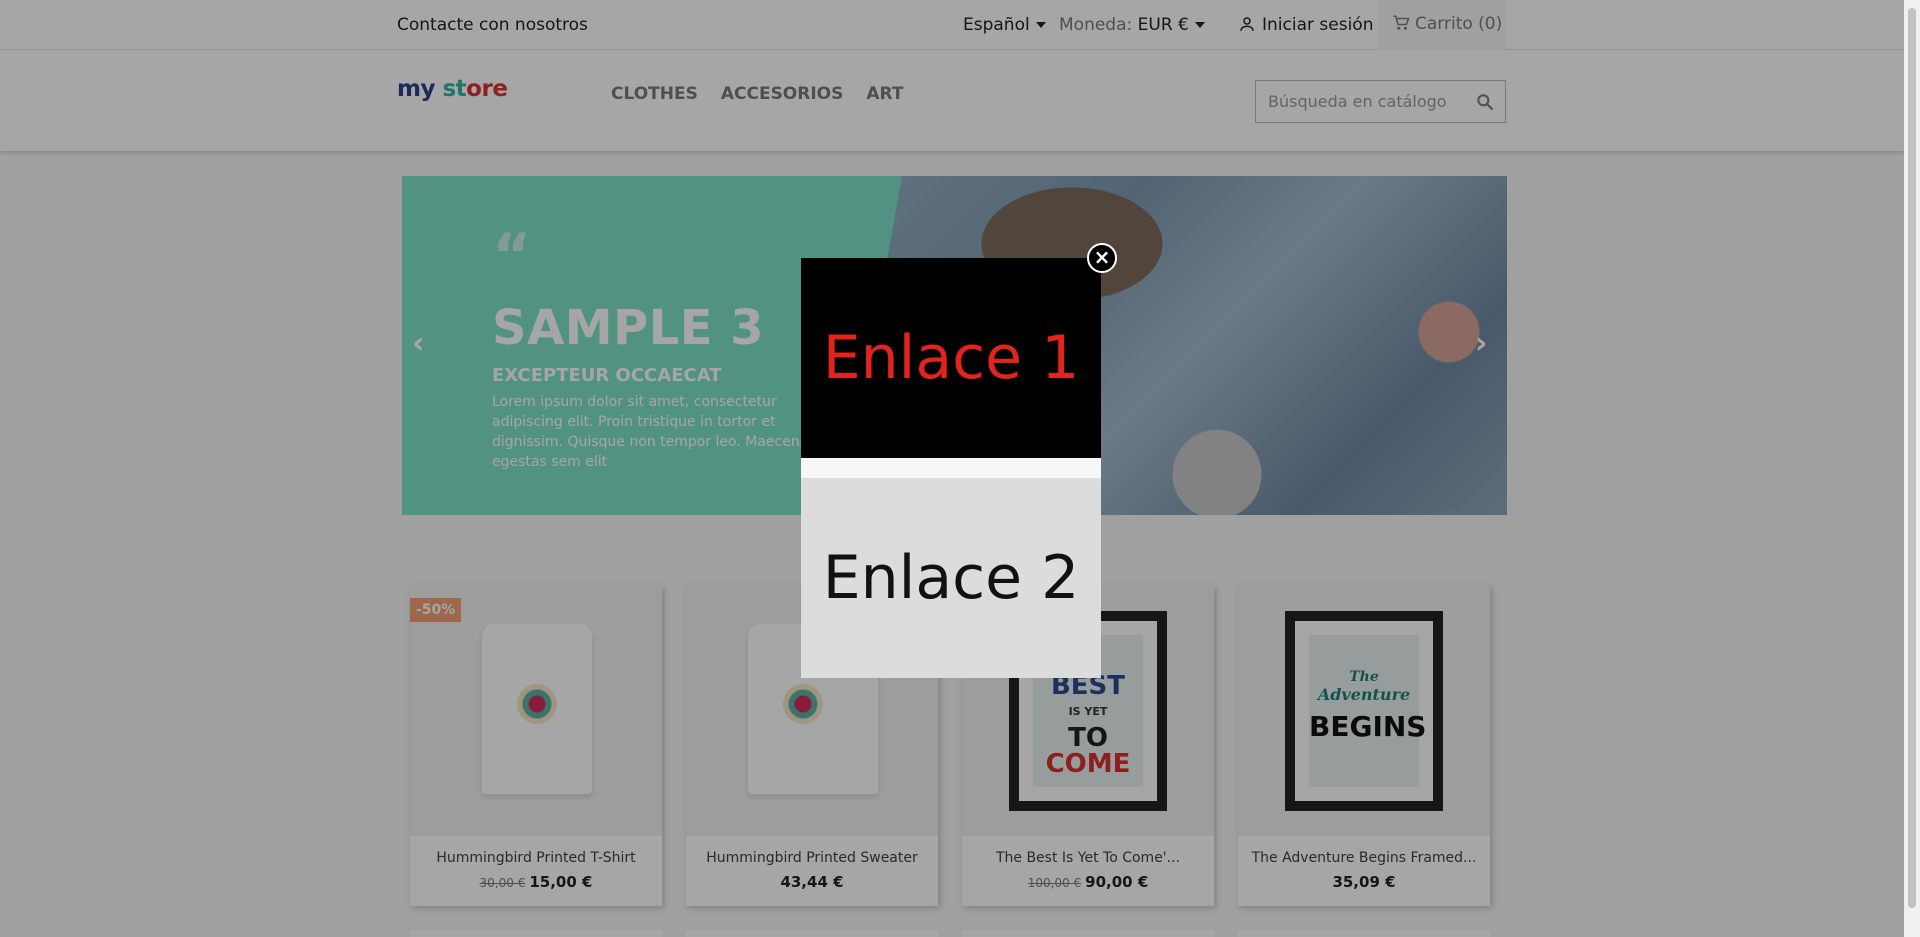  What do you see at coordinates (951, 358) in the screenshot?
I see `link-1: Enlace 1` at bounding box center [951, 358].